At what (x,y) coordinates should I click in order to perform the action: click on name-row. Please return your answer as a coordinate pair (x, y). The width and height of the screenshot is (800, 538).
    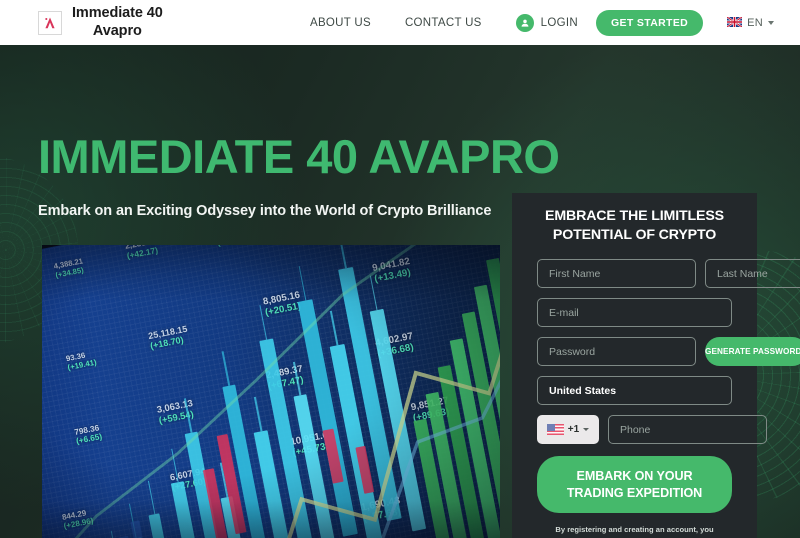
    Looking at the image, I should click on (668, 274).